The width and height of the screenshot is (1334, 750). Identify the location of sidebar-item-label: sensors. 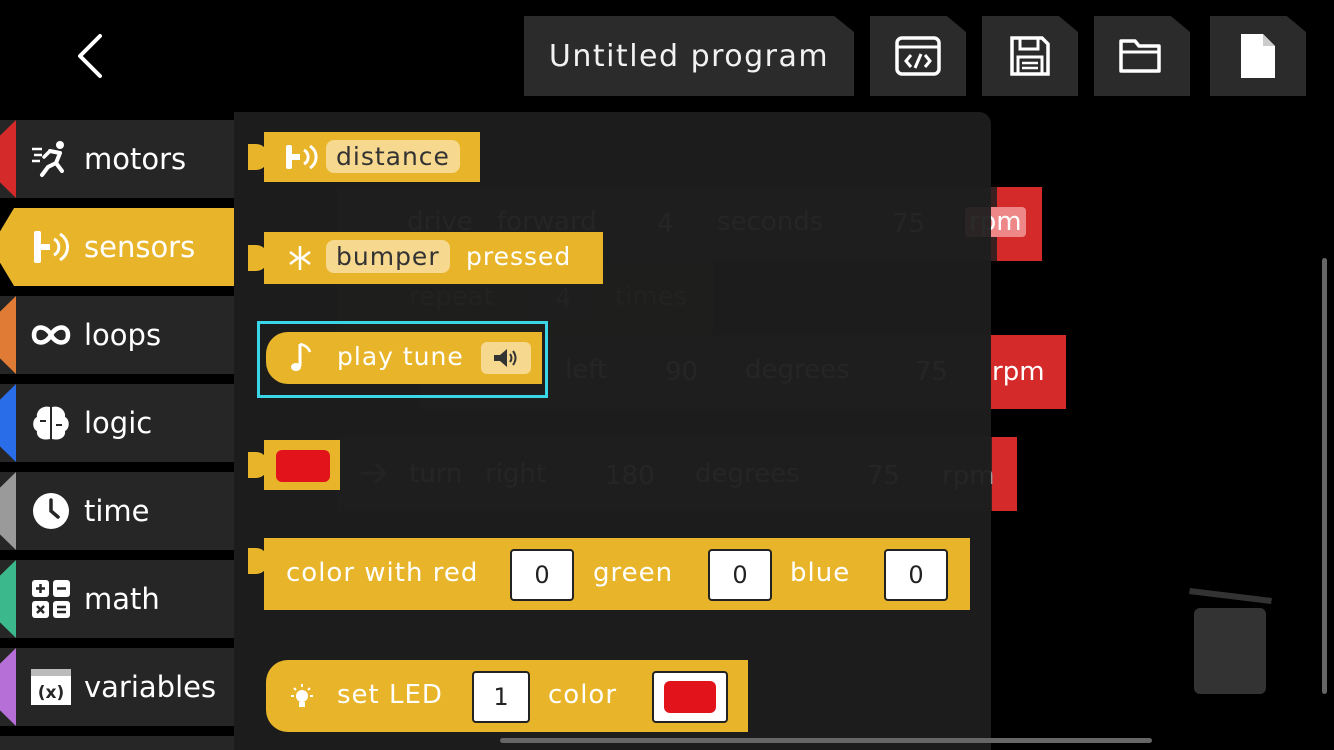
(140, 247).